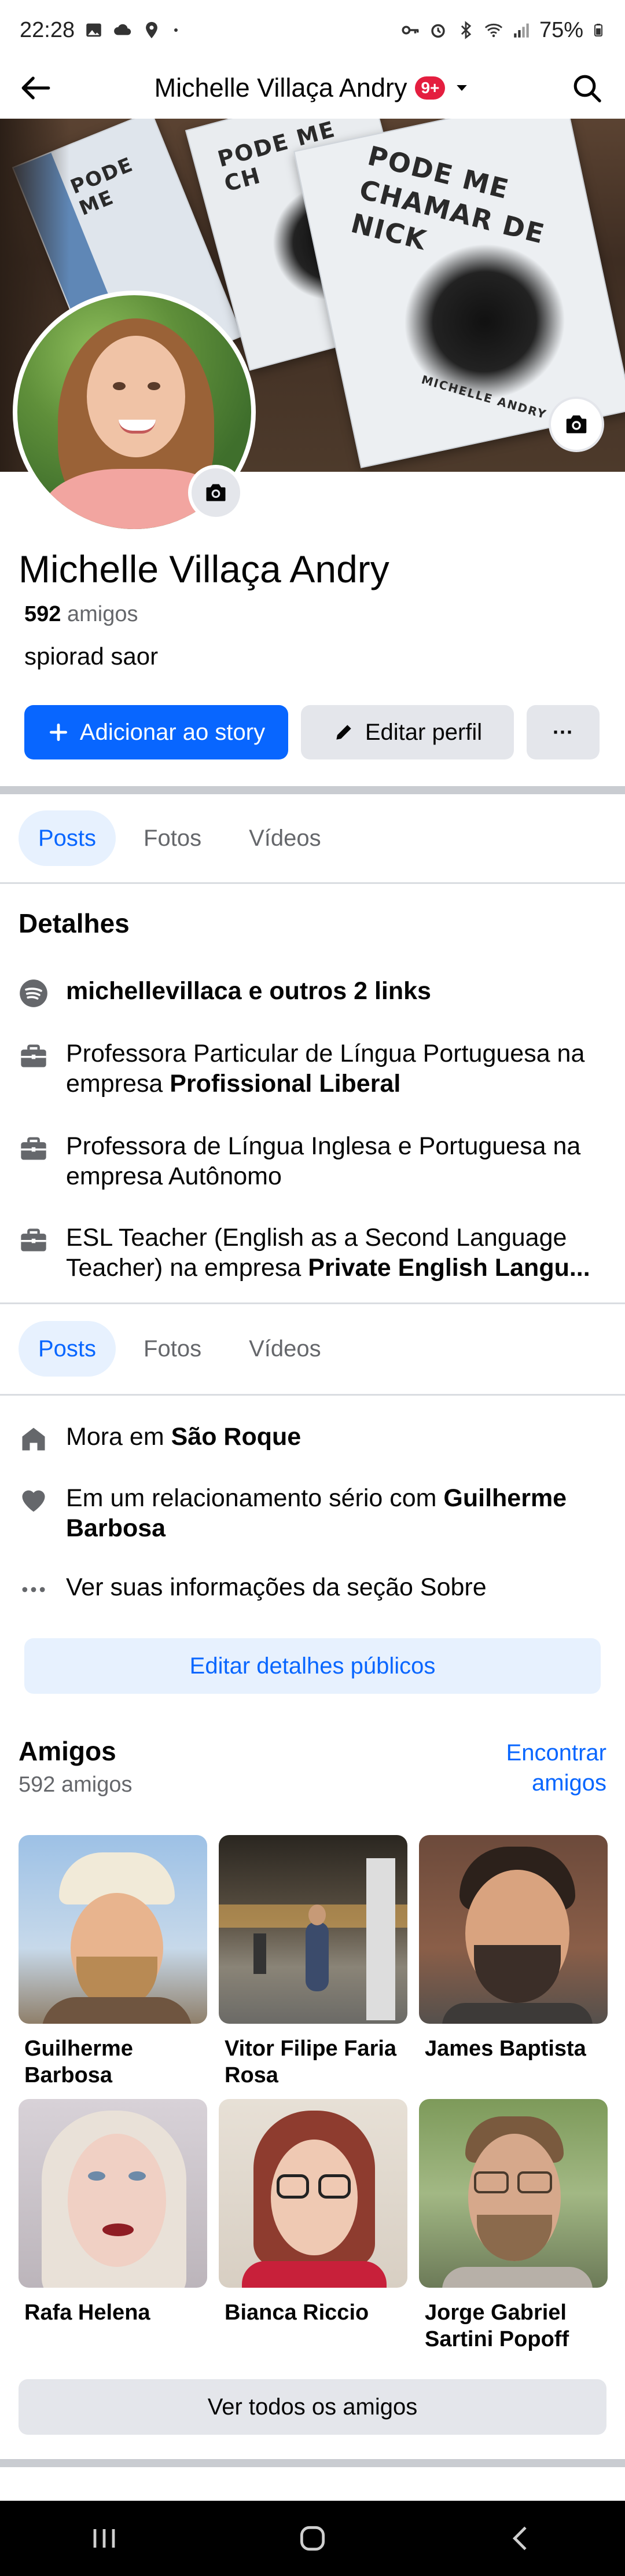 This screenshot has width=625, height=2576. I want to click on profile-name: Michelle Villaça Andry, so click(204, 569).